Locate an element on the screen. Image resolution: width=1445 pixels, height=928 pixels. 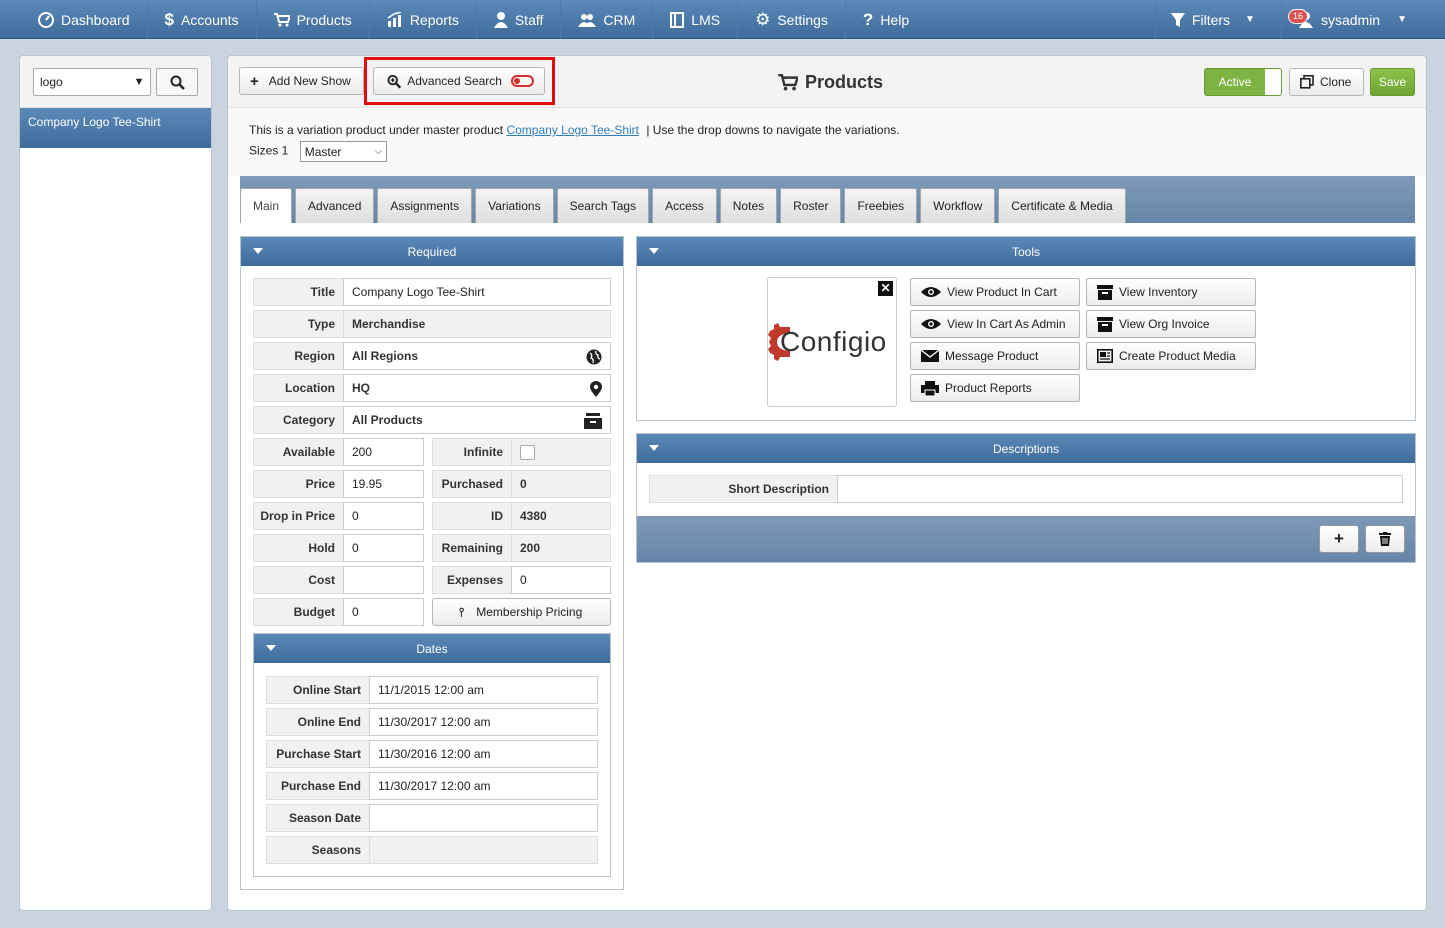
nav-lms: LMS is located at coordinates (696, 19).